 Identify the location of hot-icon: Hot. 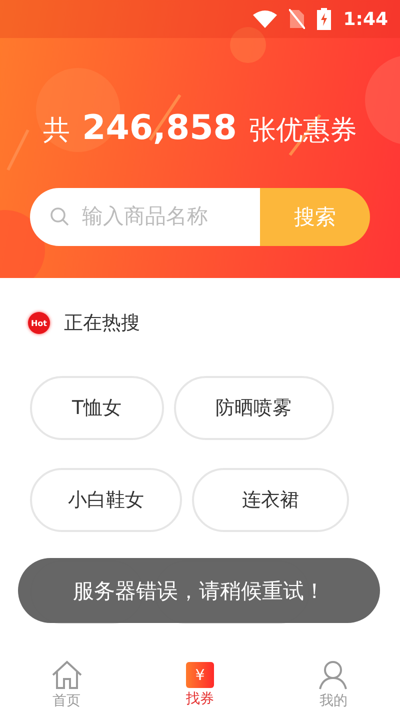
(39, 323).